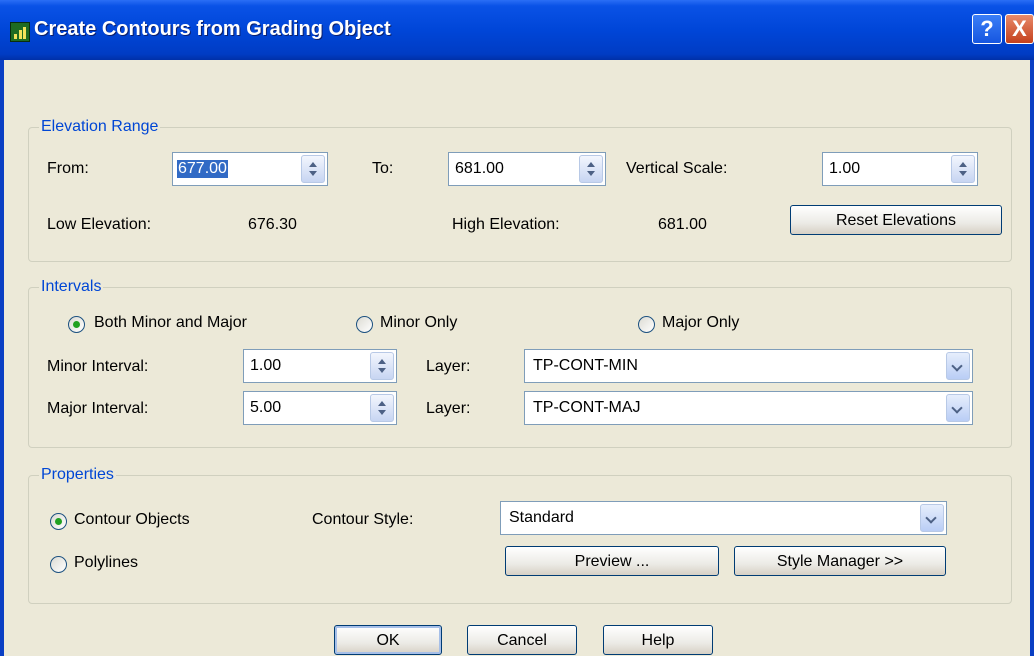  What do you see at coordinates (448, 408) in the screenshot?
I see `major-layer-label: Layer:` at bounding box center [448, 408].